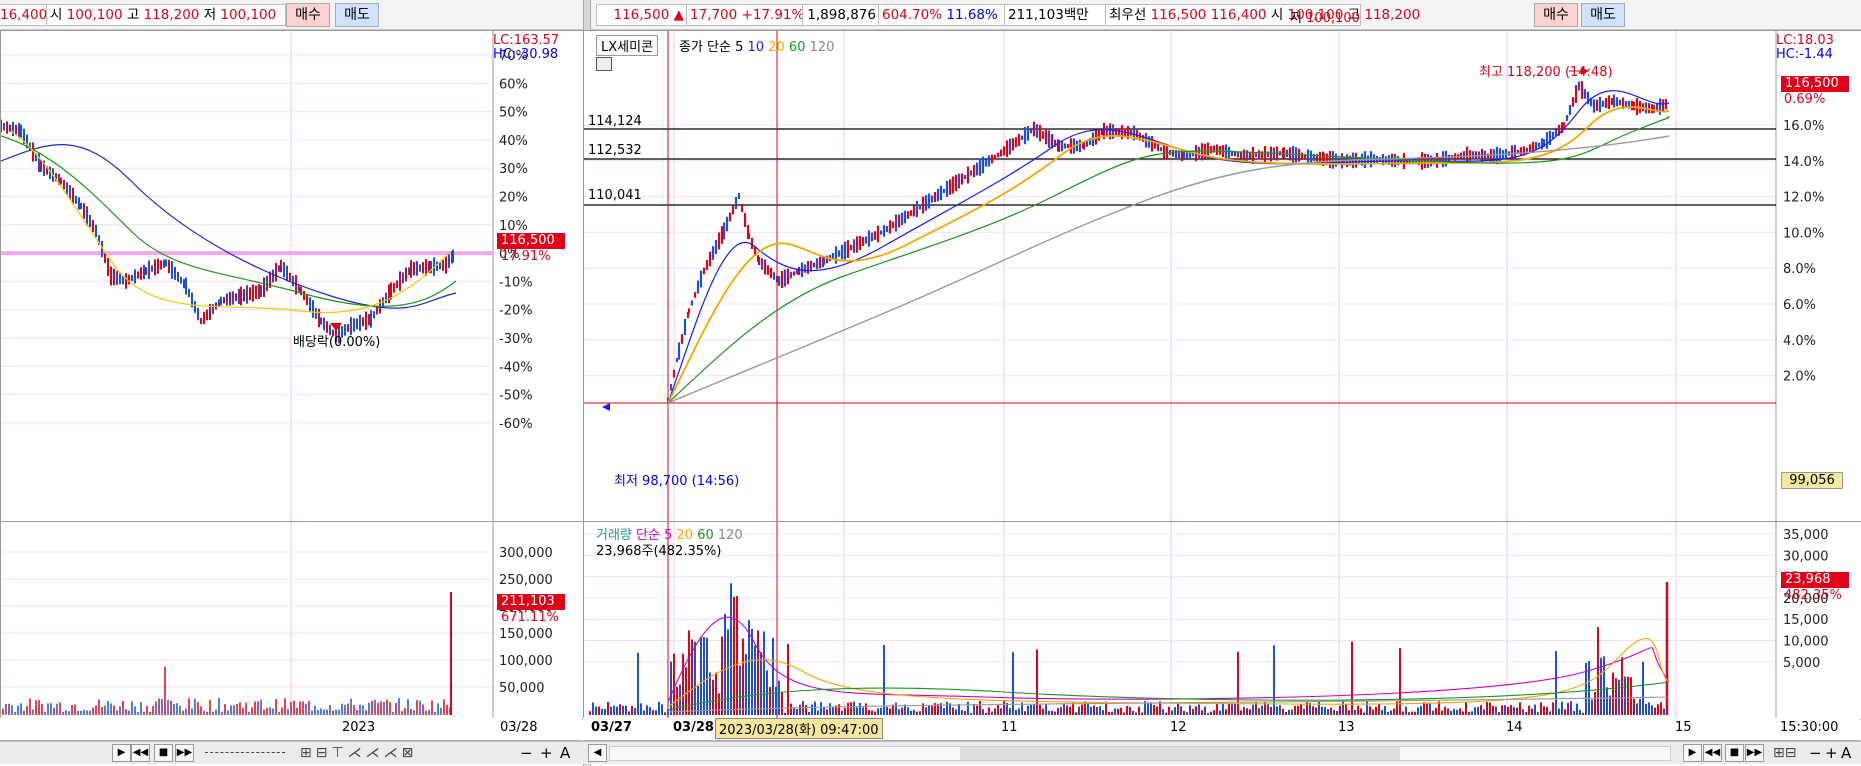 This screenshot has width=1861, height=766. What do you see at coordinates (1754, 753) in the screenshot?
I see `forward-button-right: ▶▶` at bounding box center [1754, 753].